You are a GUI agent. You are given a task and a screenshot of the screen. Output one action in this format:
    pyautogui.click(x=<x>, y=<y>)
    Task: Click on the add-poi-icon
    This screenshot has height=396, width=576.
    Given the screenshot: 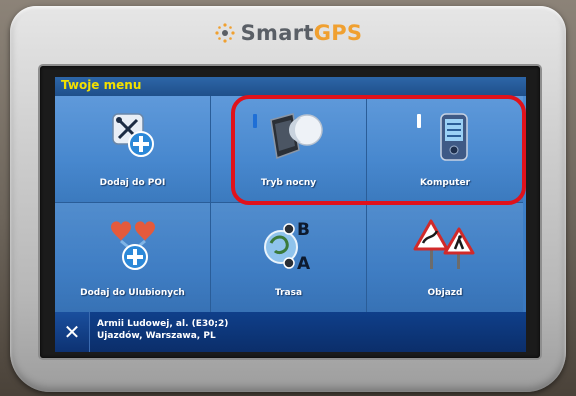 What is the action you would take?
    pyautogui.click(x=133, y=137)
    